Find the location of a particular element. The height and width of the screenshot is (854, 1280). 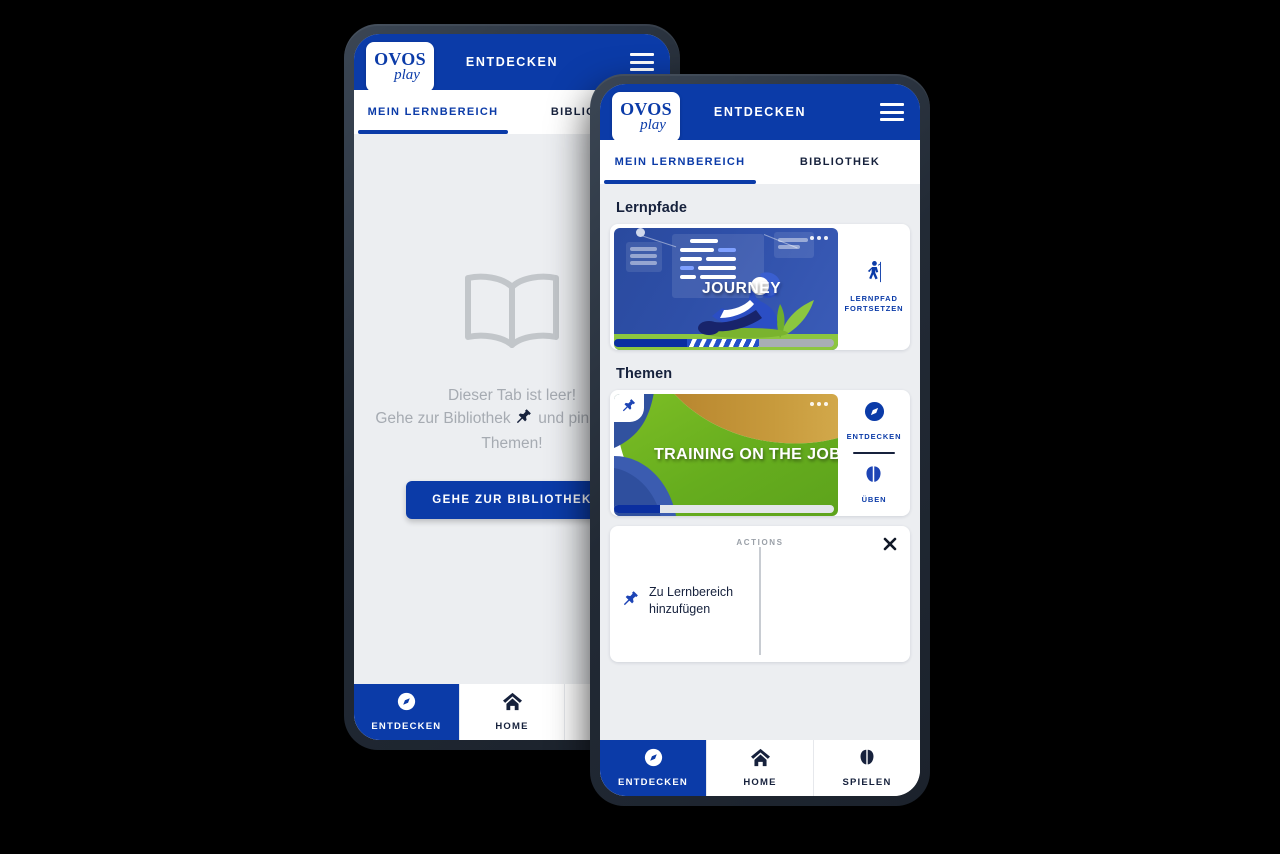

actions-panel-body: Zu Lernbereich hinzufügen is located at coordinates (760, 601).